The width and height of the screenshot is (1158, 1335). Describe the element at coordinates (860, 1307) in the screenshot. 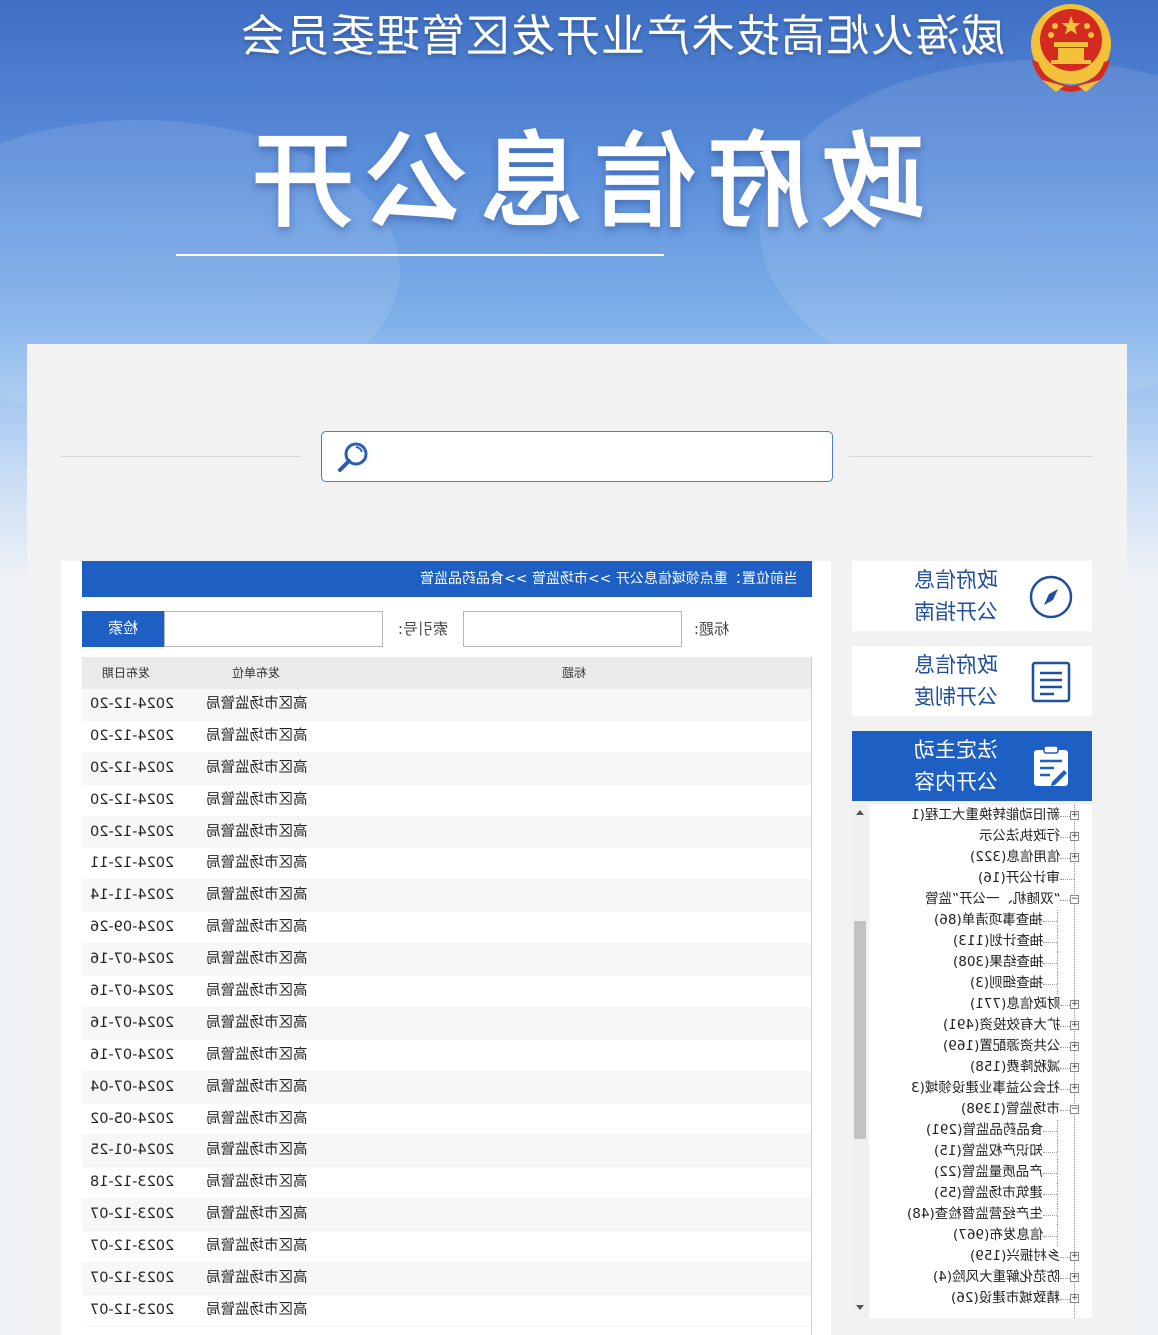

I see `scroll-down-arrow` at that location.